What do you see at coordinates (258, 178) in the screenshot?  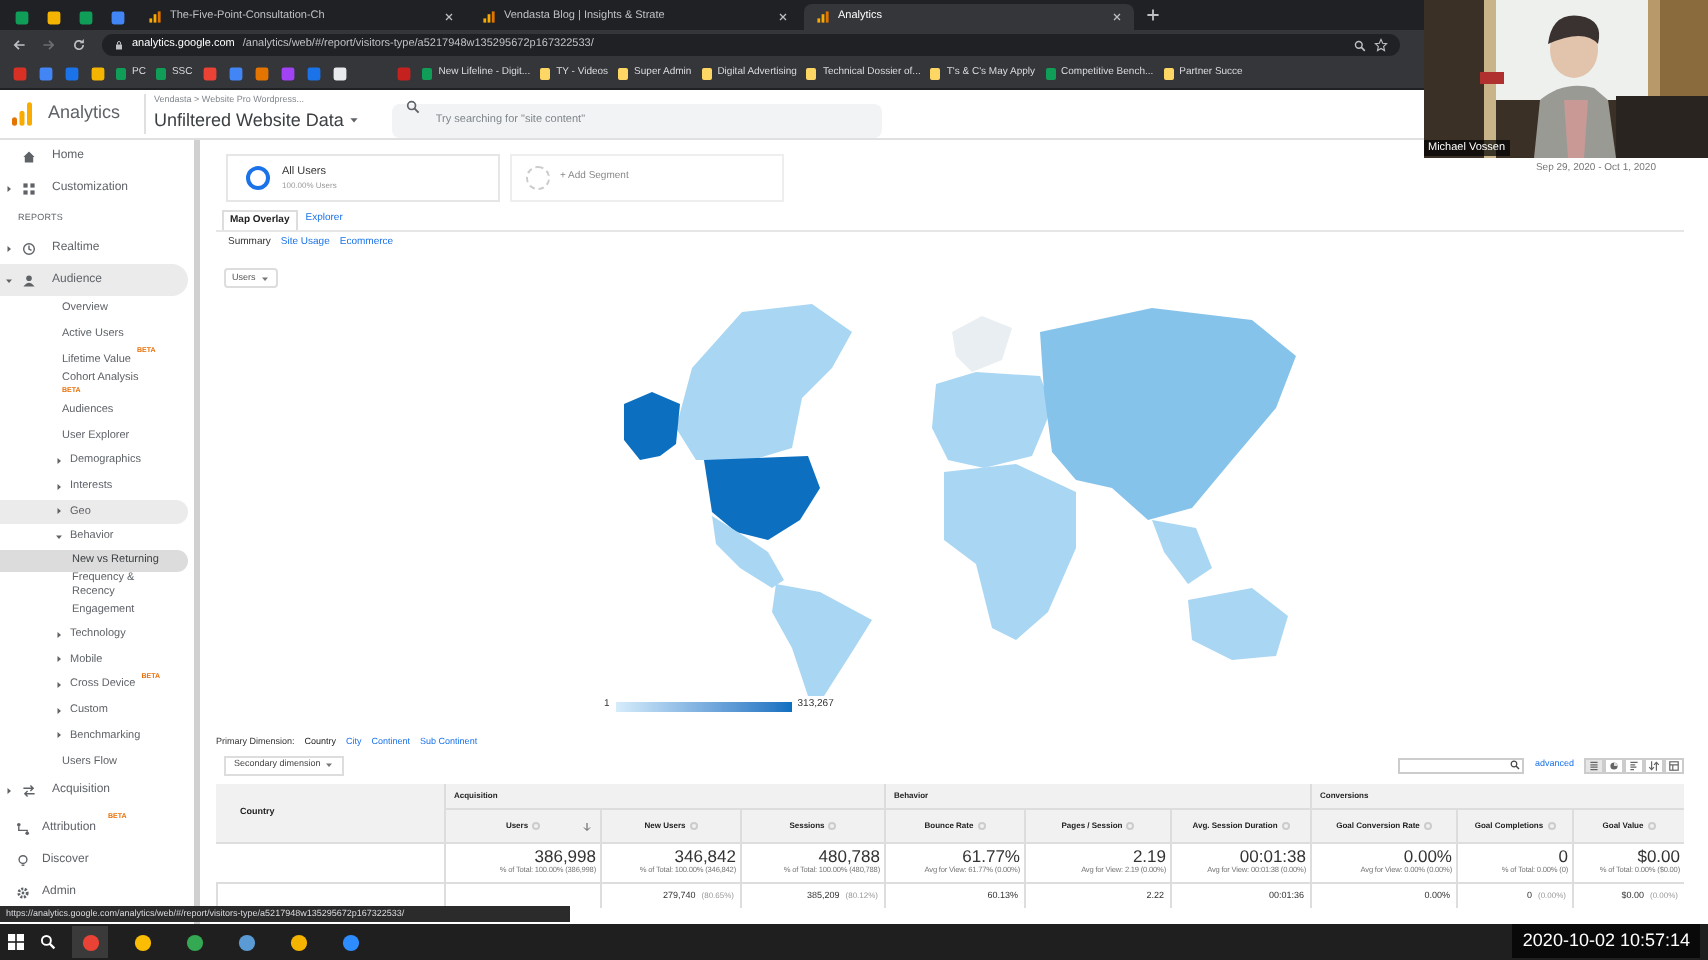 I see `segment-ring-icon` at bounding box center [258, 178].